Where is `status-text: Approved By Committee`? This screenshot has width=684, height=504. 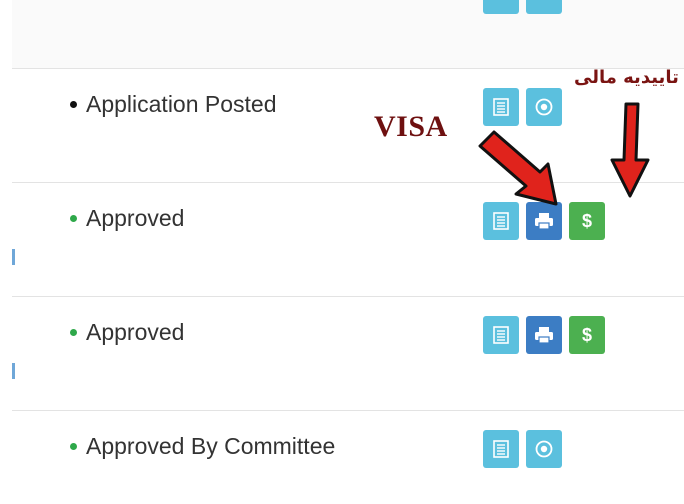
status-text: Approved By Committee is located at coordinates (211, 446).